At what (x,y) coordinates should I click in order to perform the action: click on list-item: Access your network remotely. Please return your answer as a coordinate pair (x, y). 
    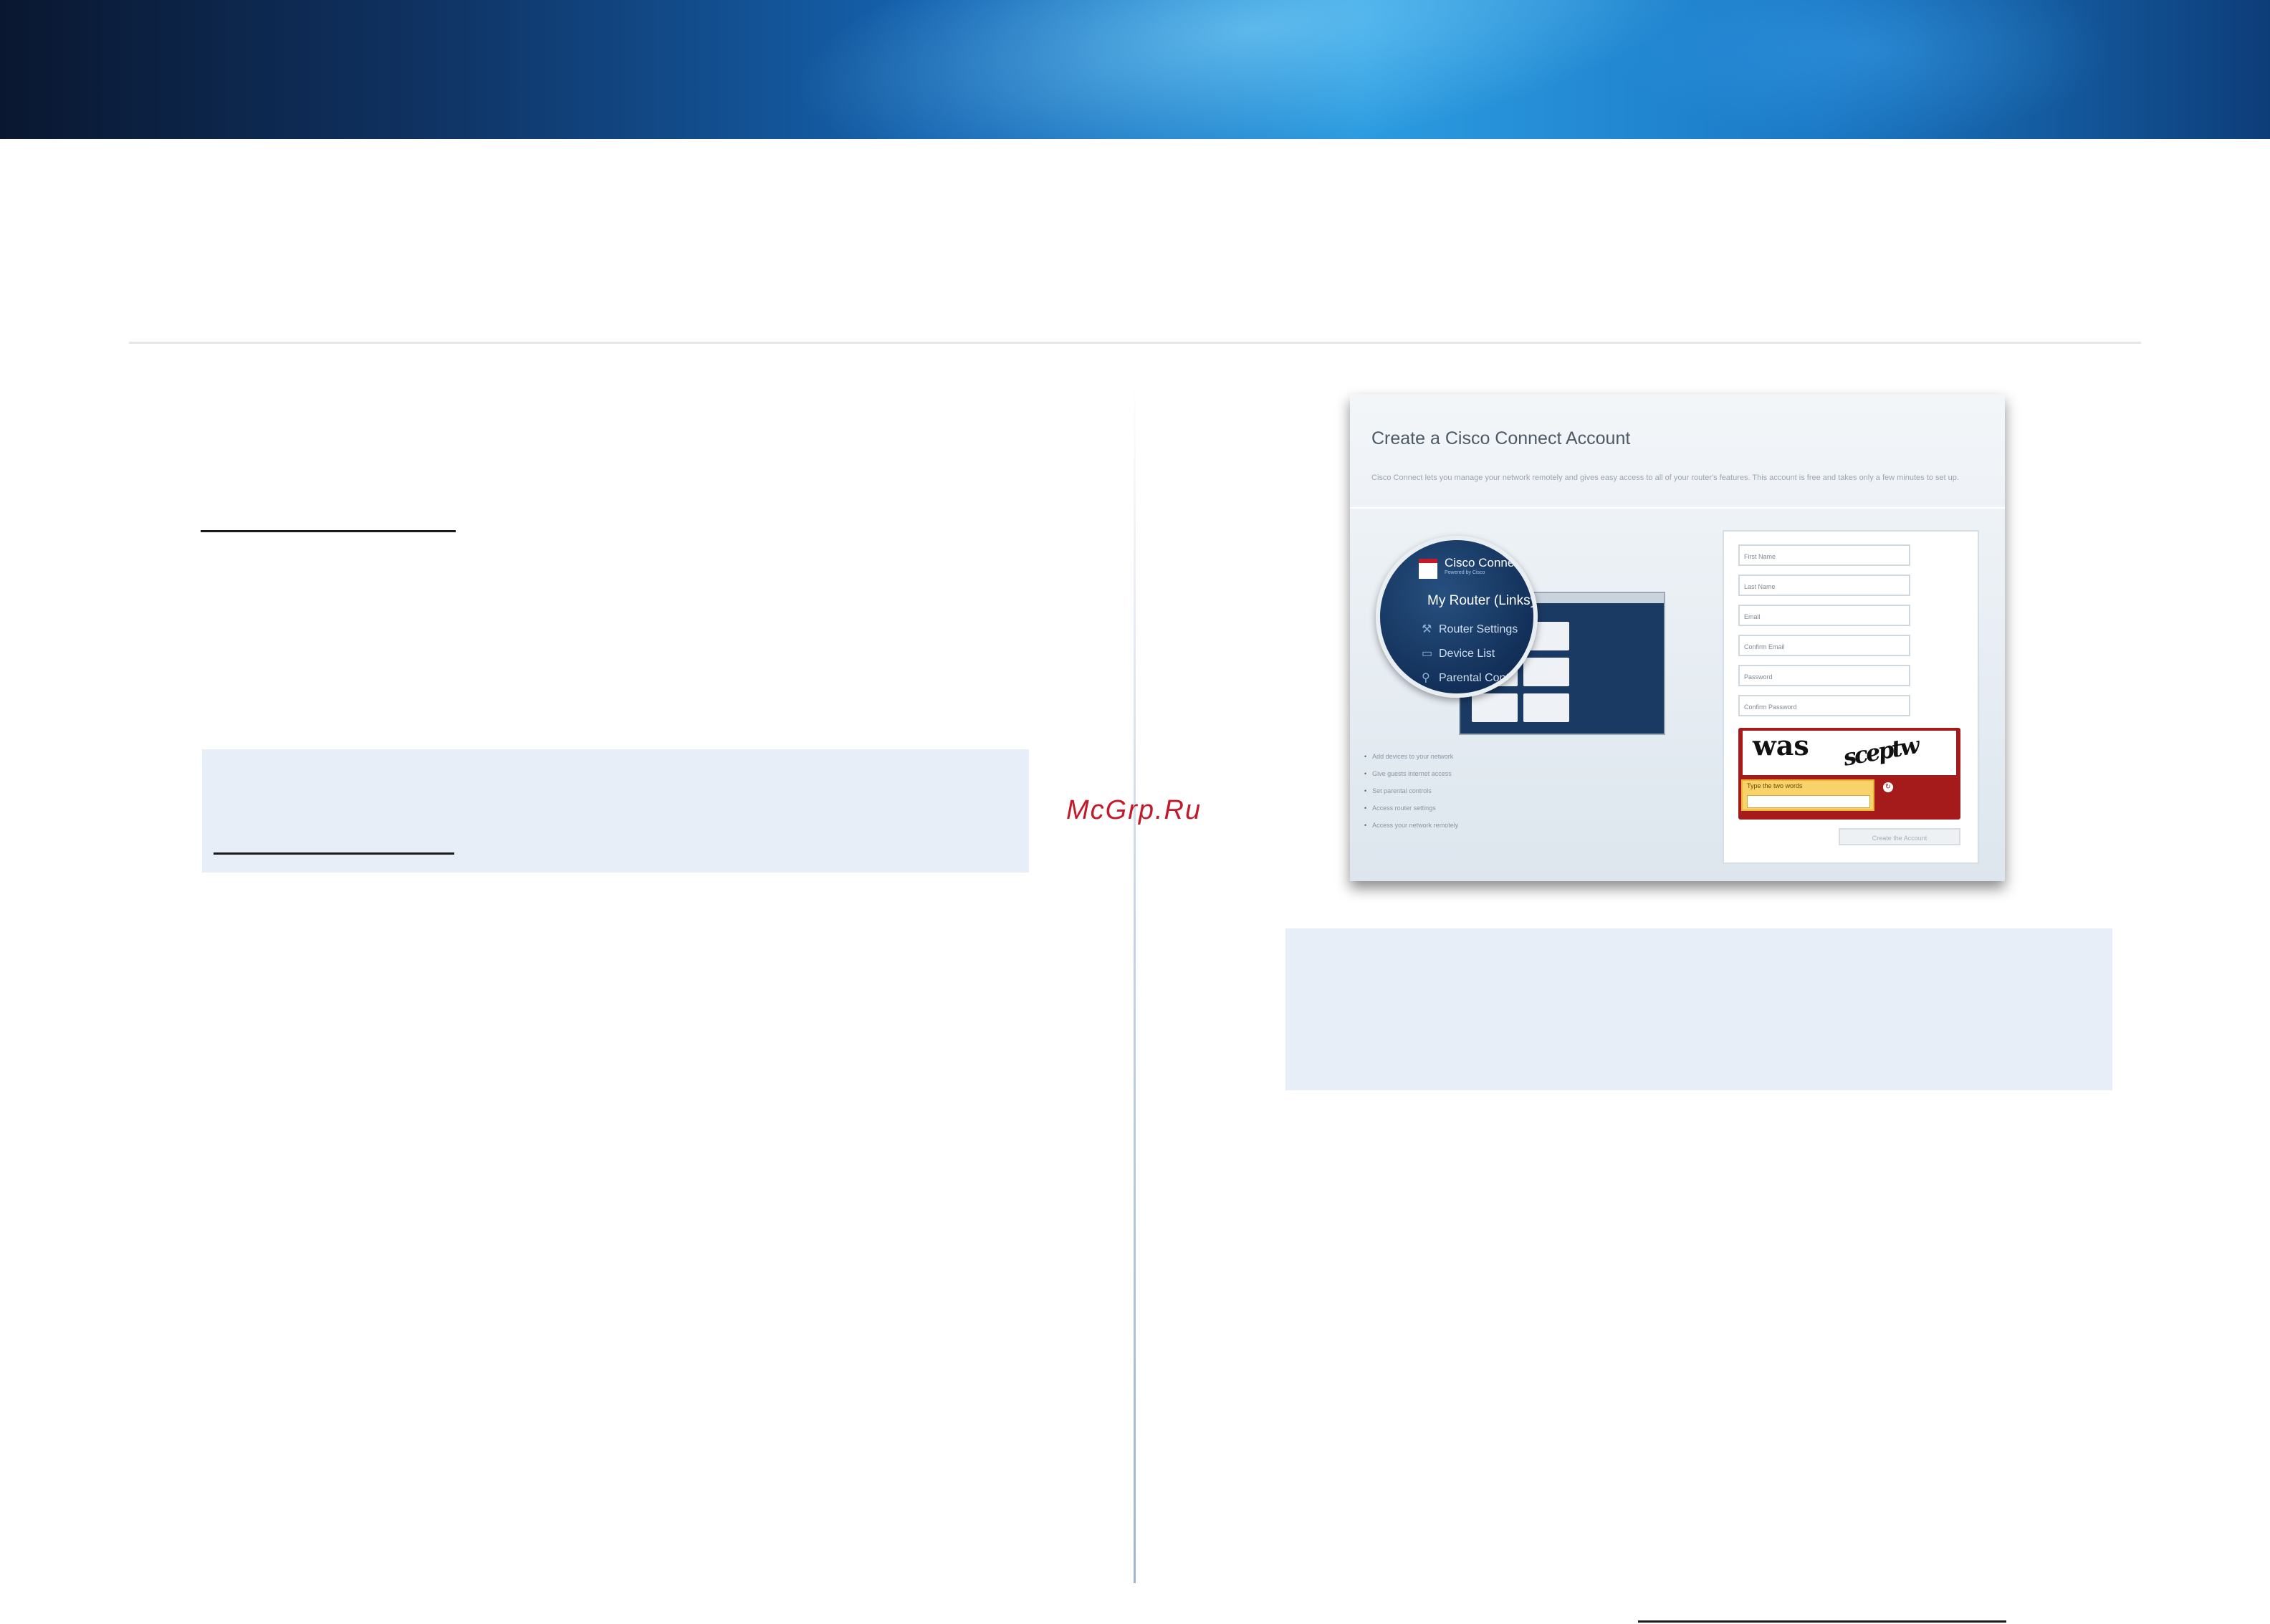
    Looking at the image, I should click on (1411, 826).